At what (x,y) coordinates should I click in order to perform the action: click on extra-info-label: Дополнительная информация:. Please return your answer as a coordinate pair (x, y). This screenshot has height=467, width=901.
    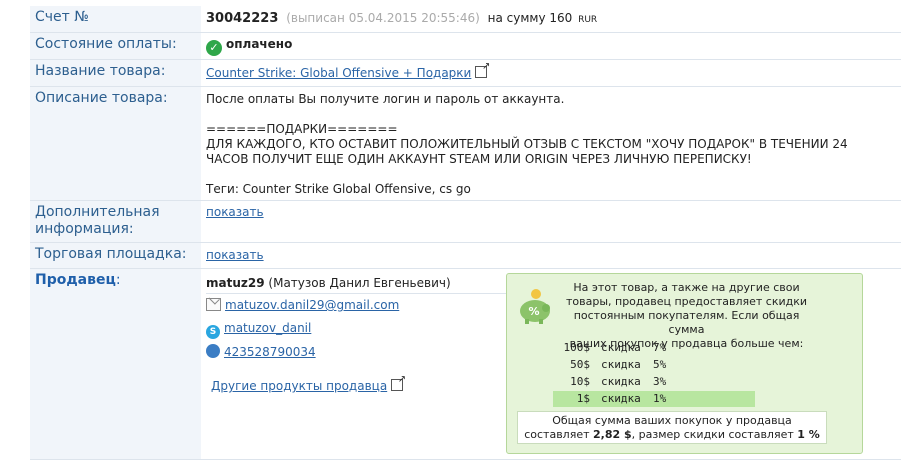
    Looking at the image, I should click on (115, 221).